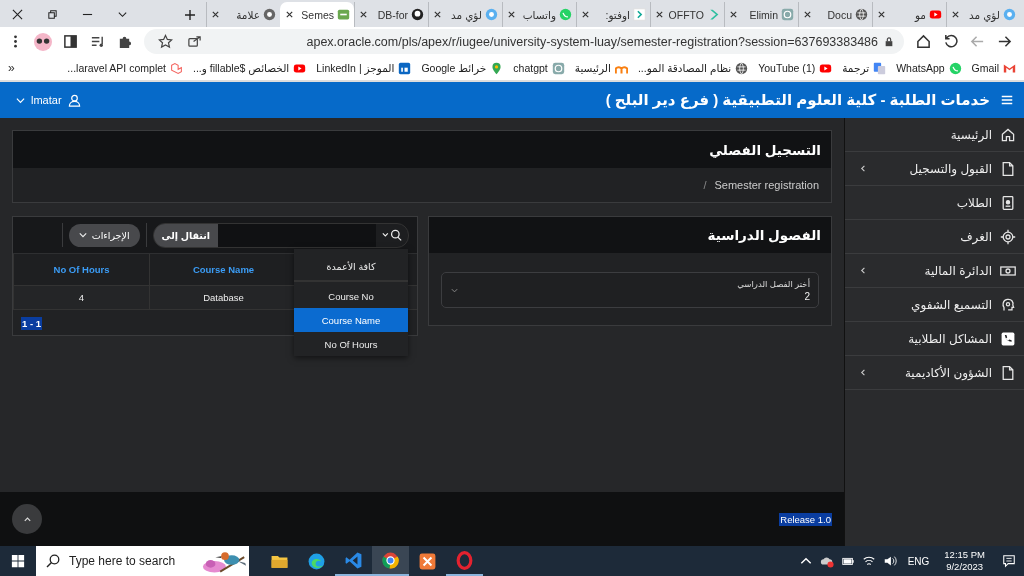 This screenshot has height=576, width=1024. I want to click on menu-item: Course No, so click(351, 296).